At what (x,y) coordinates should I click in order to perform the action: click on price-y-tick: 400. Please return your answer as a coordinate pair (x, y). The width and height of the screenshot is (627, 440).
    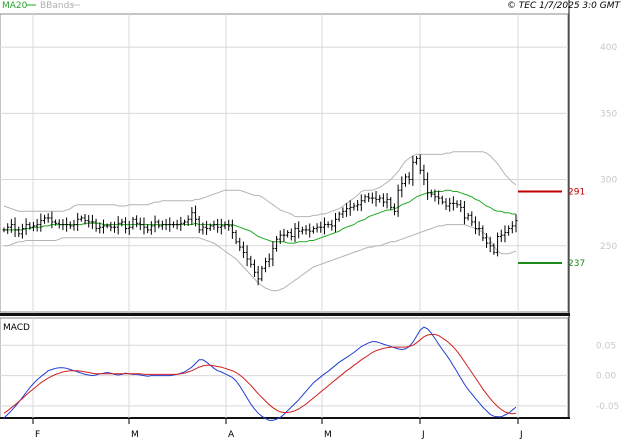
    Looking at the image, I should click on (608, 48).